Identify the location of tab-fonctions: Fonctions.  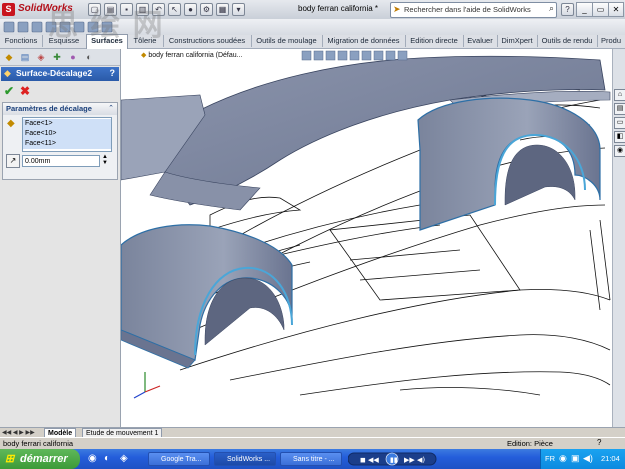
(21, 41).